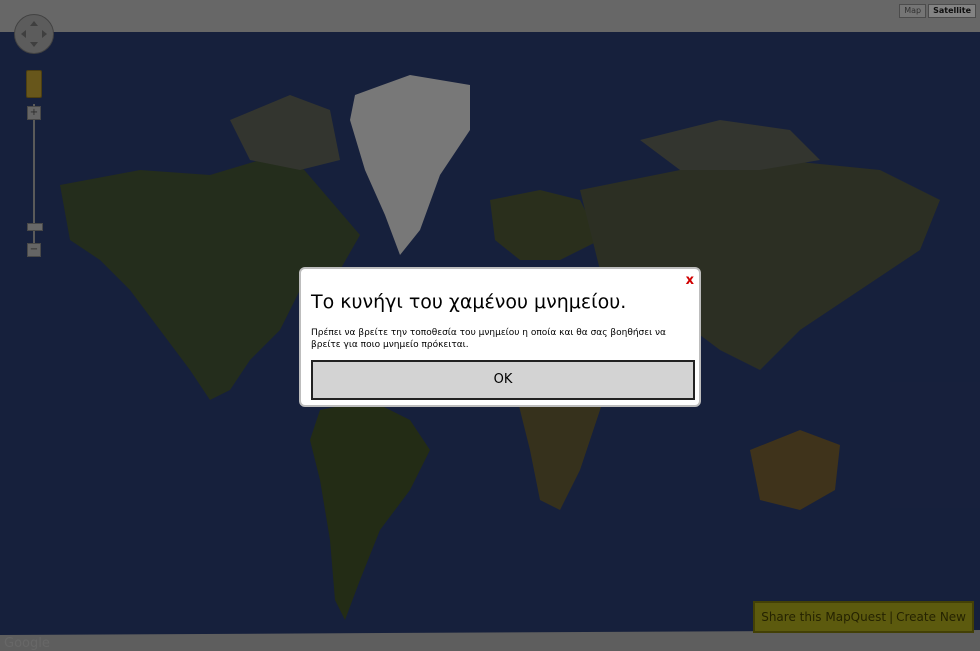 The image size is (980, 651). Describe the element at coordinates (469, 302) in the screenshot. I see `dialog-title: Το κυνήγι του χαμένου μνημείου.` at that location.